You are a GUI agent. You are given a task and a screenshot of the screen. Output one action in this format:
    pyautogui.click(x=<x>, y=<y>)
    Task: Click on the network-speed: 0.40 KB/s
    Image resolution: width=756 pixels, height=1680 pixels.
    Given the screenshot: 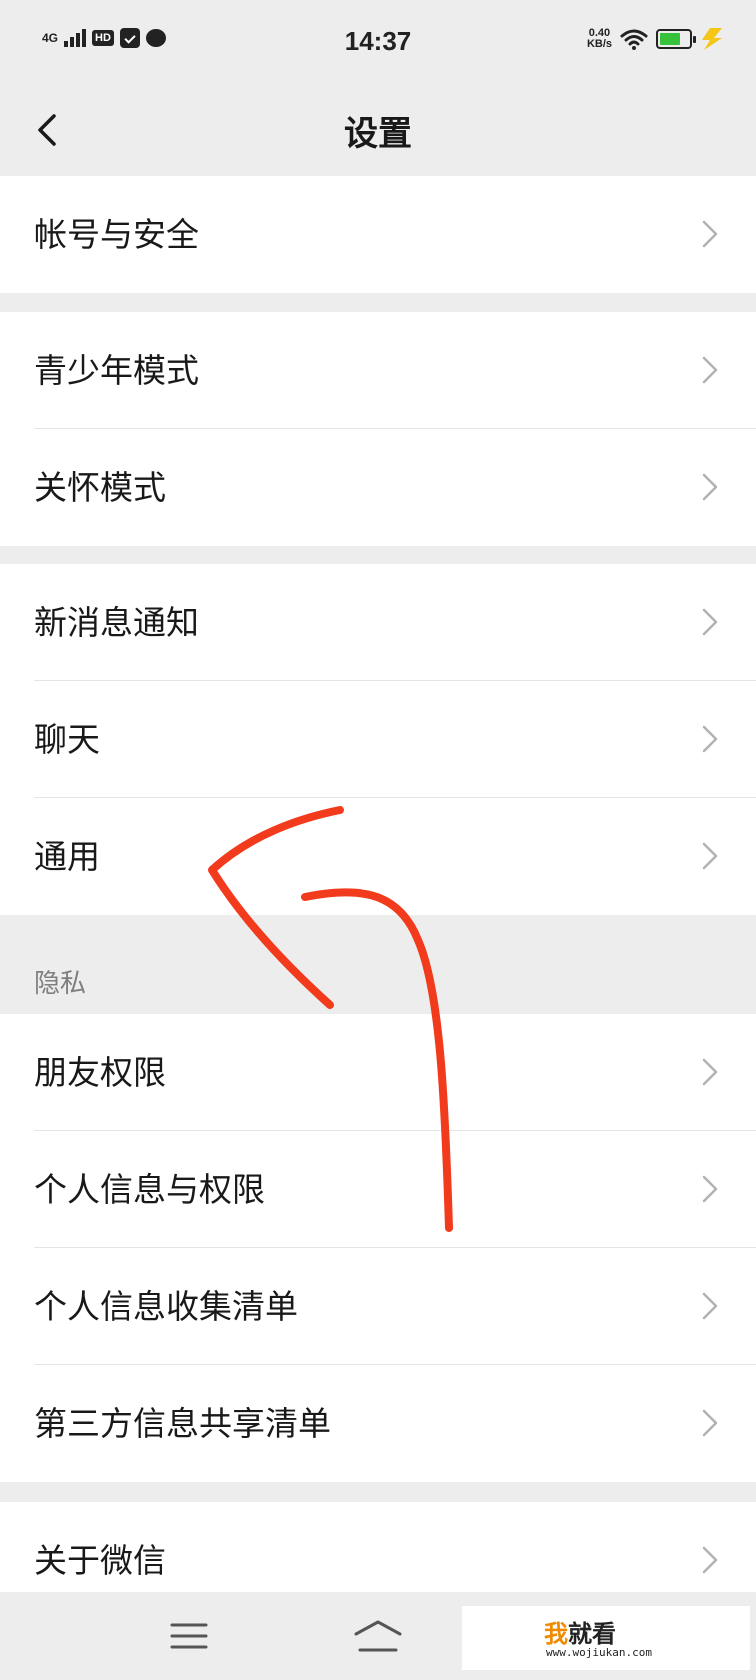 What is the action you would take?
    pyautogui.click(x=599, y=39)
    